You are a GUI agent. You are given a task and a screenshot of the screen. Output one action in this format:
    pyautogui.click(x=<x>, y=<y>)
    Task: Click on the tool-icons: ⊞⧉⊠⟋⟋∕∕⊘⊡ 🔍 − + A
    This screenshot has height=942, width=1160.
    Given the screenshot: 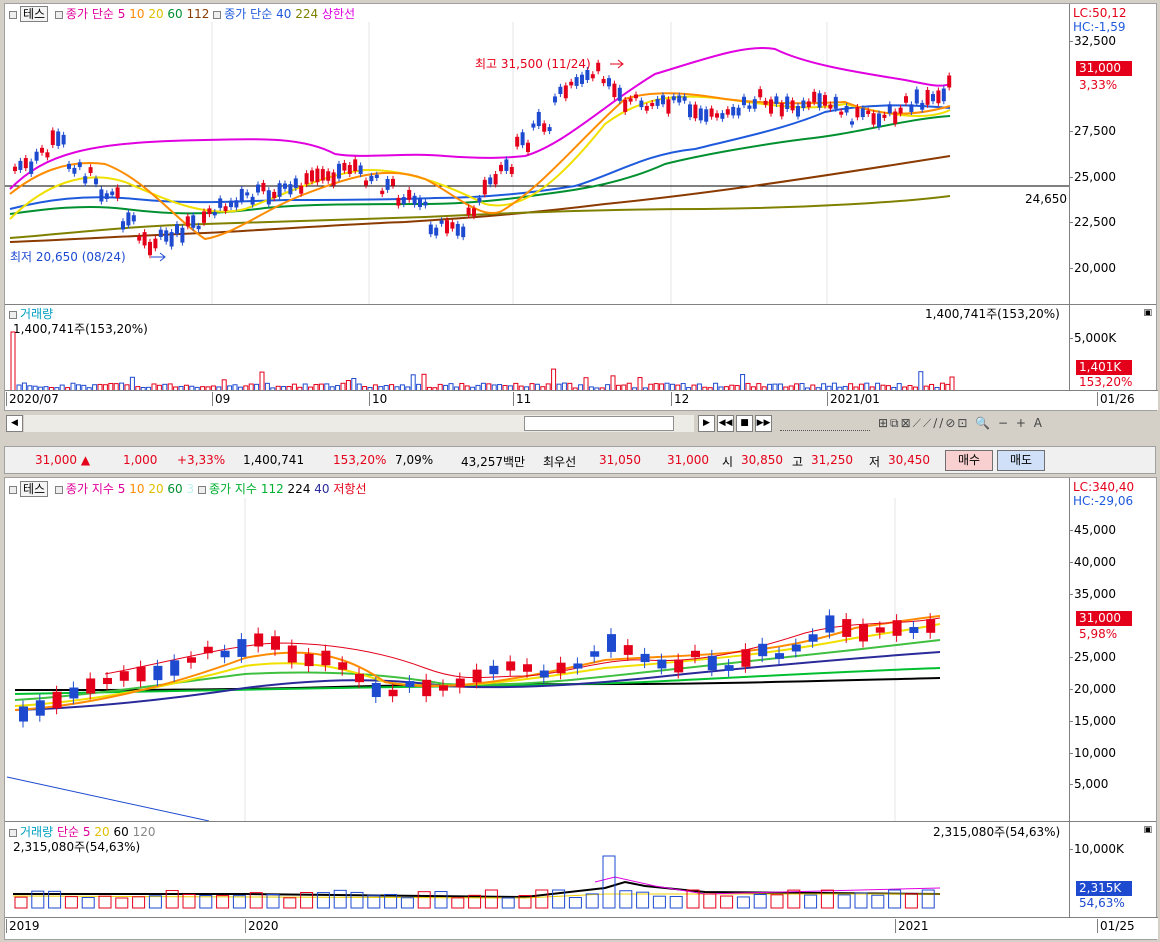 What is the action you would take?
    pyautogui.click(x=961, y=423)
    